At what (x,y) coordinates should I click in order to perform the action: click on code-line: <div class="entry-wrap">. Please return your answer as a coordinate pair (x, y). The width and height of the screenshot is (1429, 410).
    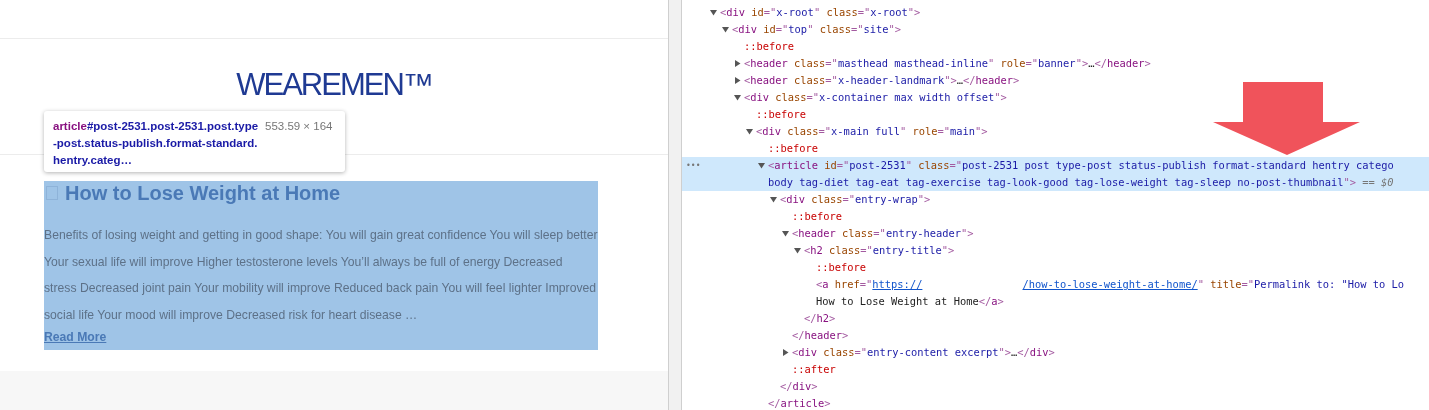
    Looking at the image, I should click on (855, 199).